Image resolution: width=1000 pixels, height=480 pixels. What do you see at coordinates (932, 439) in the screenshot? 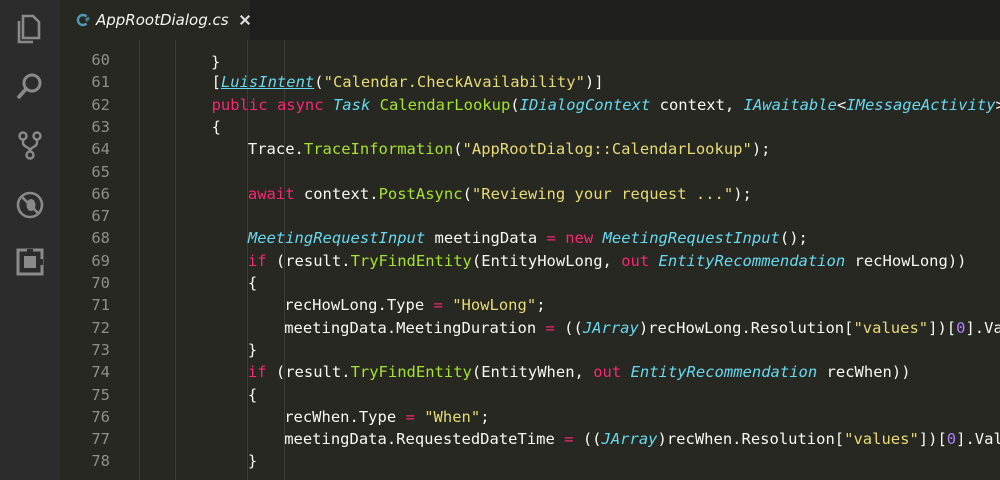
I see `code-token: ])[` at bounding box center [932, 439].